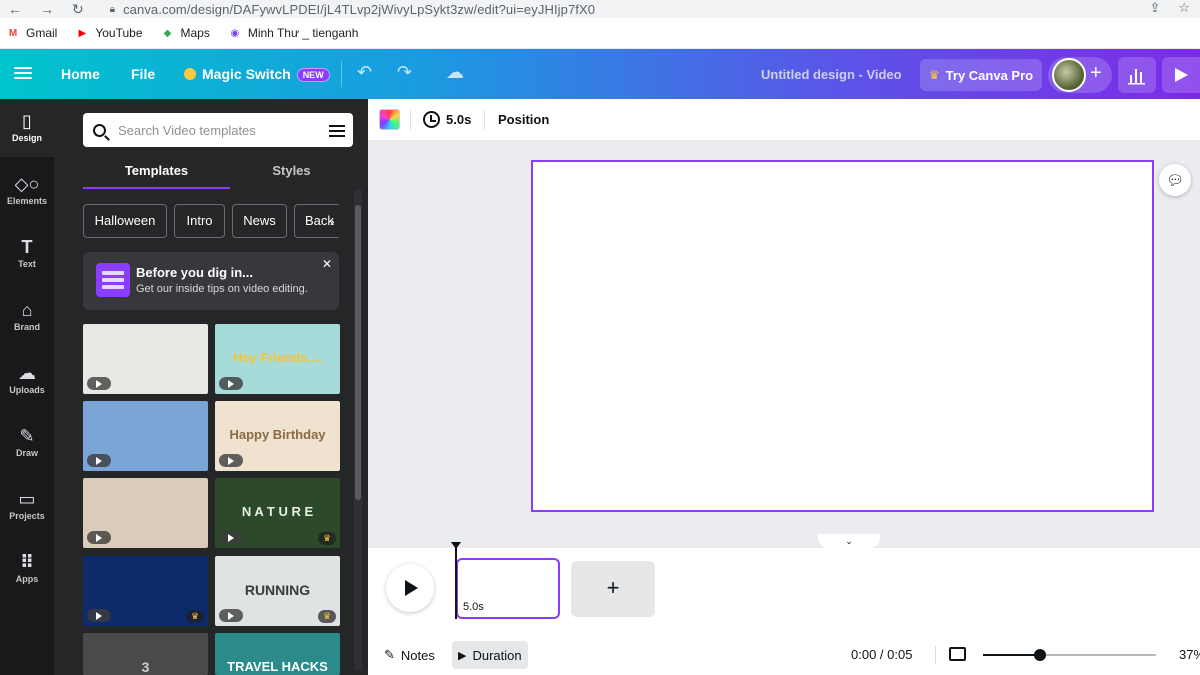  I want to click on zoom-level: 37%, so click(1189, 654).